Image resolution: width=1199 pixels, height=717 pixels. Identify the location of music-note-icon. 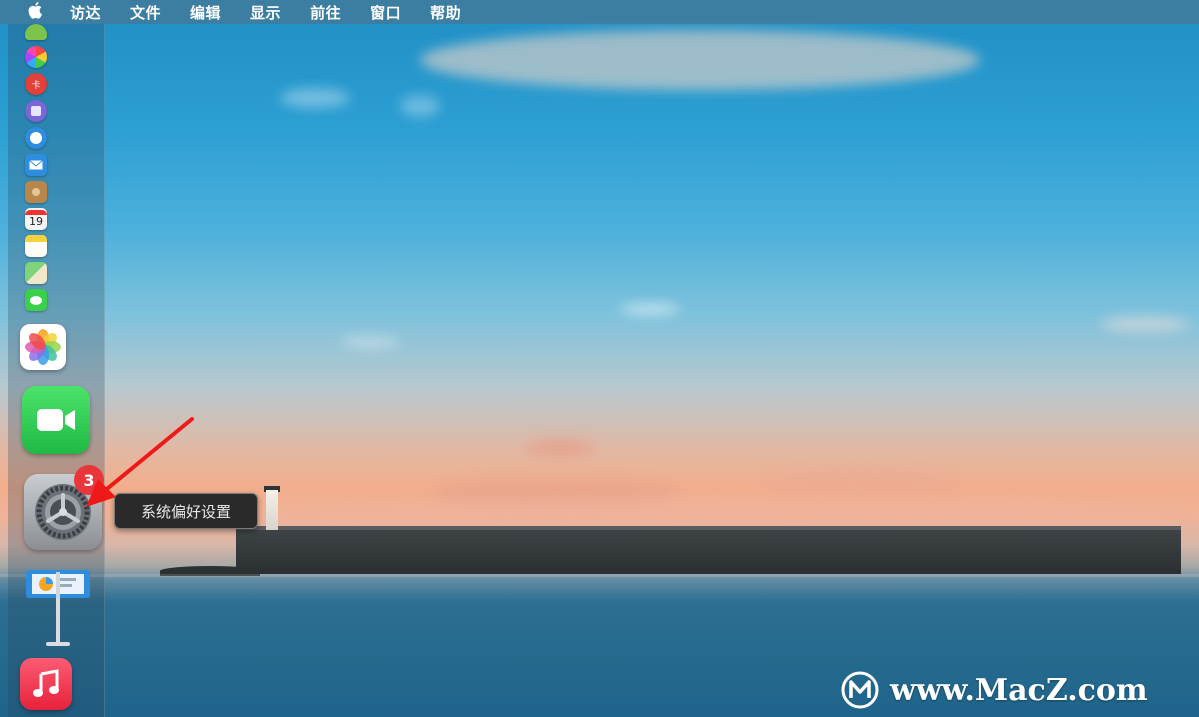
(46, 683).